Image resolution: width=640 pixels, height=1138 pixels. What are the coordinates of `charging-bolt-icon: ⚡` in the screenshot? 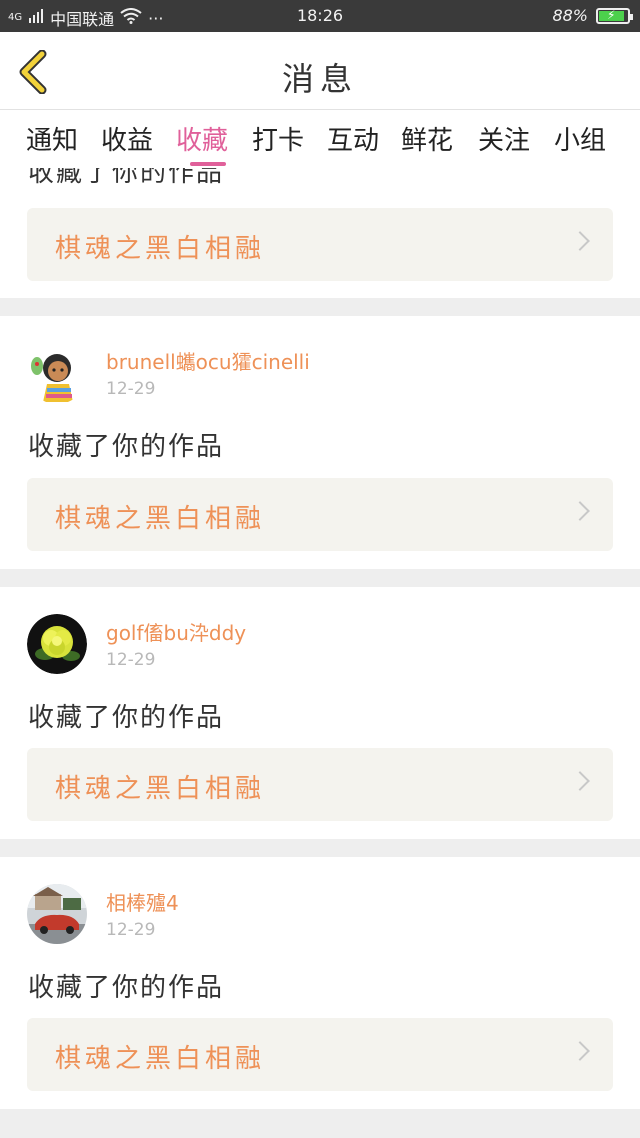 It's located at (611, 14).